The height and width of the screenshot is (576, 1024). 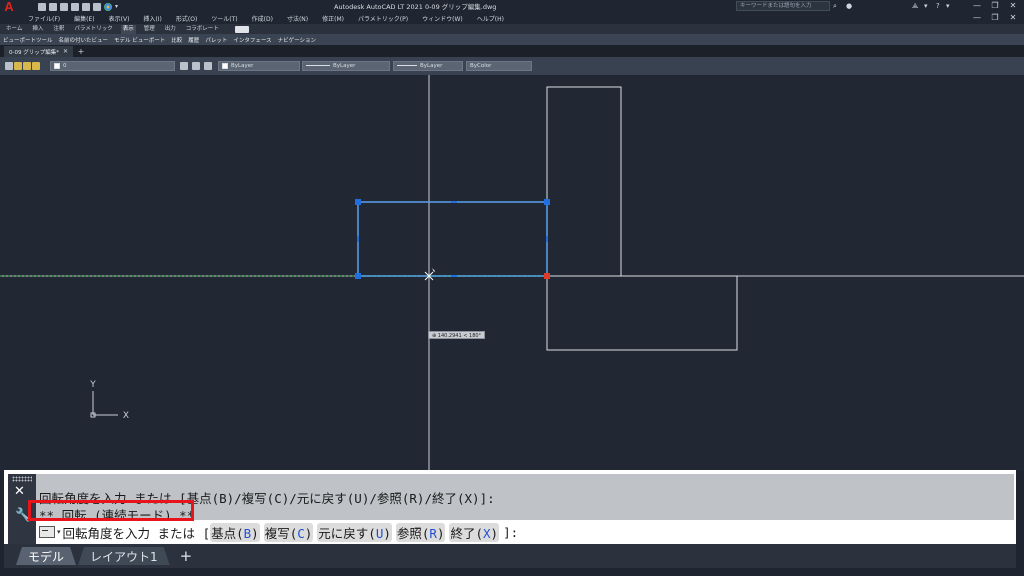 What do you see at coordinates (420, 532) in the screenshot?
I see `option-reference: 参照(R)` at bounding box center [420, 532].